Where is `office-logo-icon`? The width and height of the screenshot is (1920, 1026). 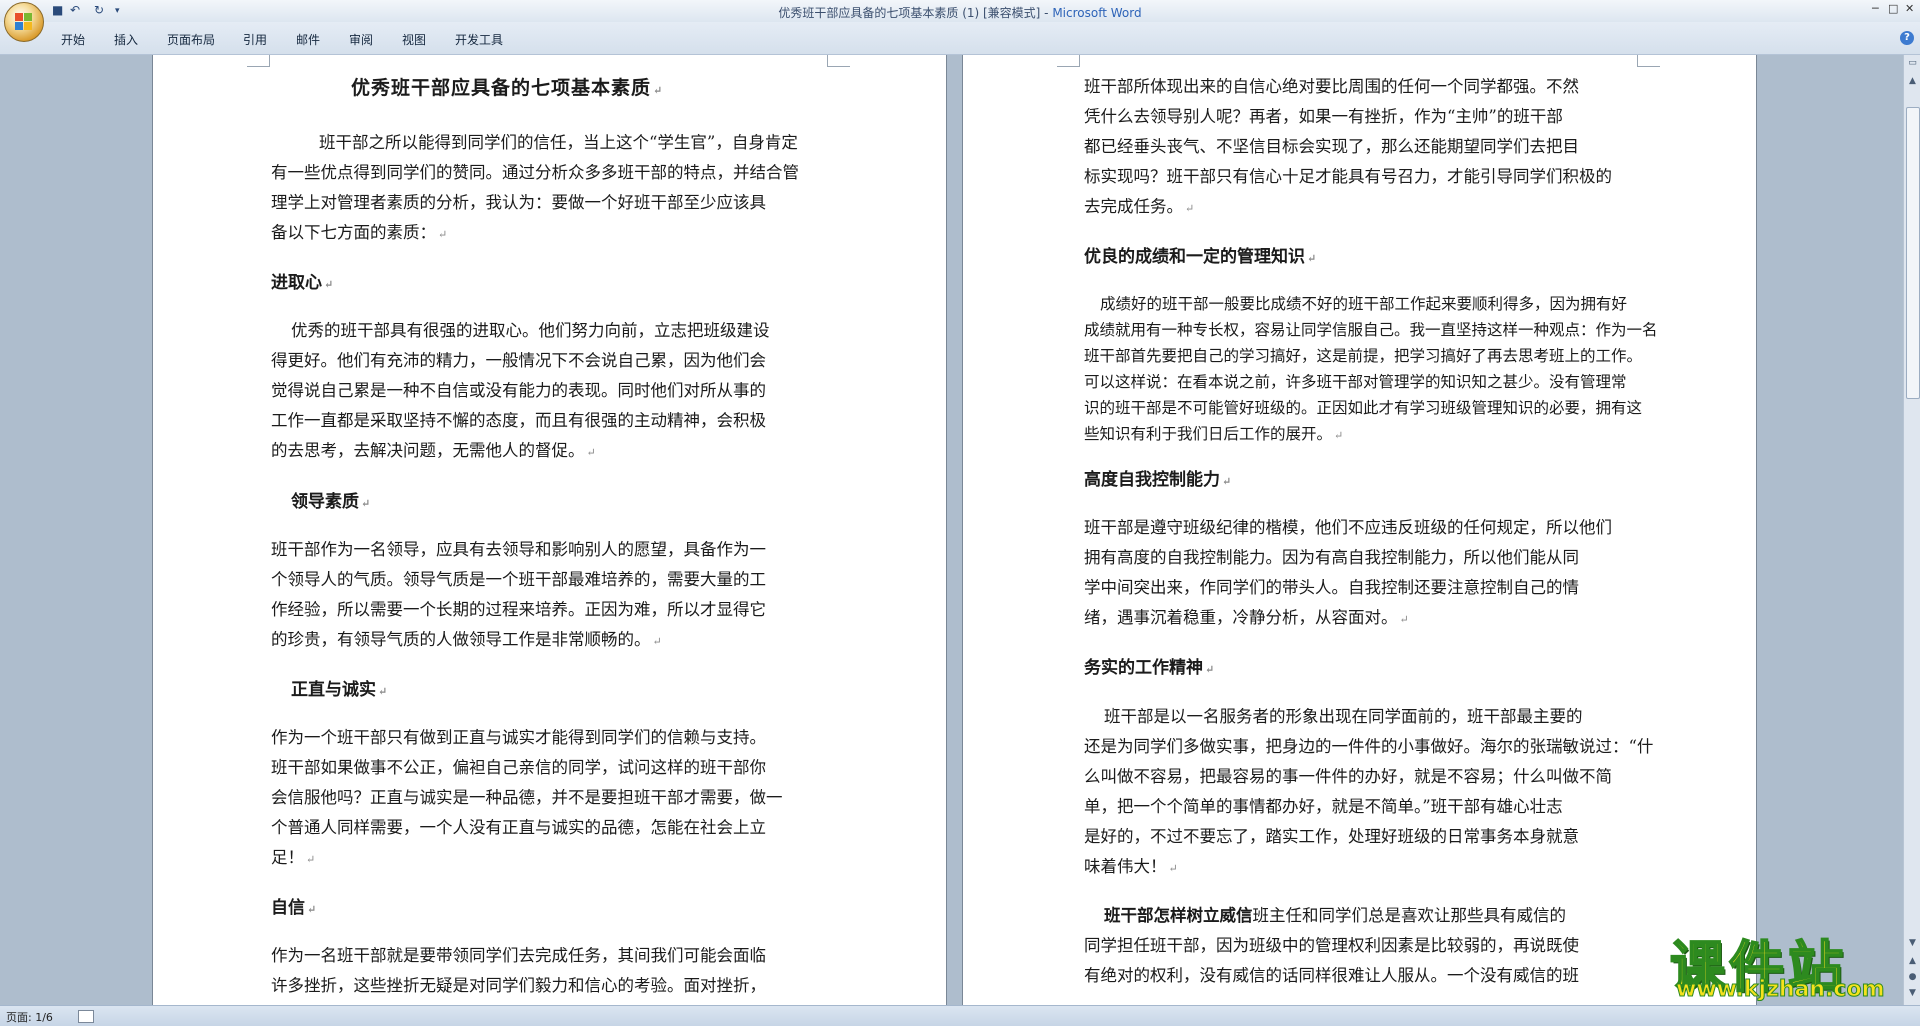
office-logo-icon is located at coordinates (24, 22).